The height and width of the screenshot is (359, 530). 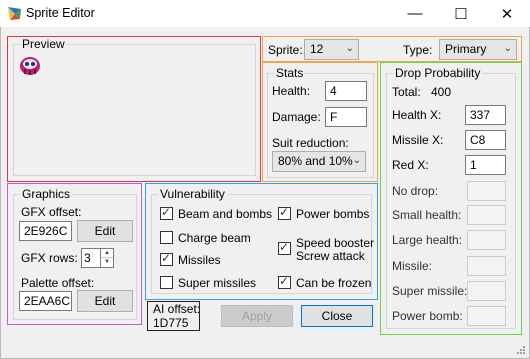 What do you see at coordinates (412, 266) in the screenshot?
I see `missile-label: Missile:` at bounding box center [412, 266].